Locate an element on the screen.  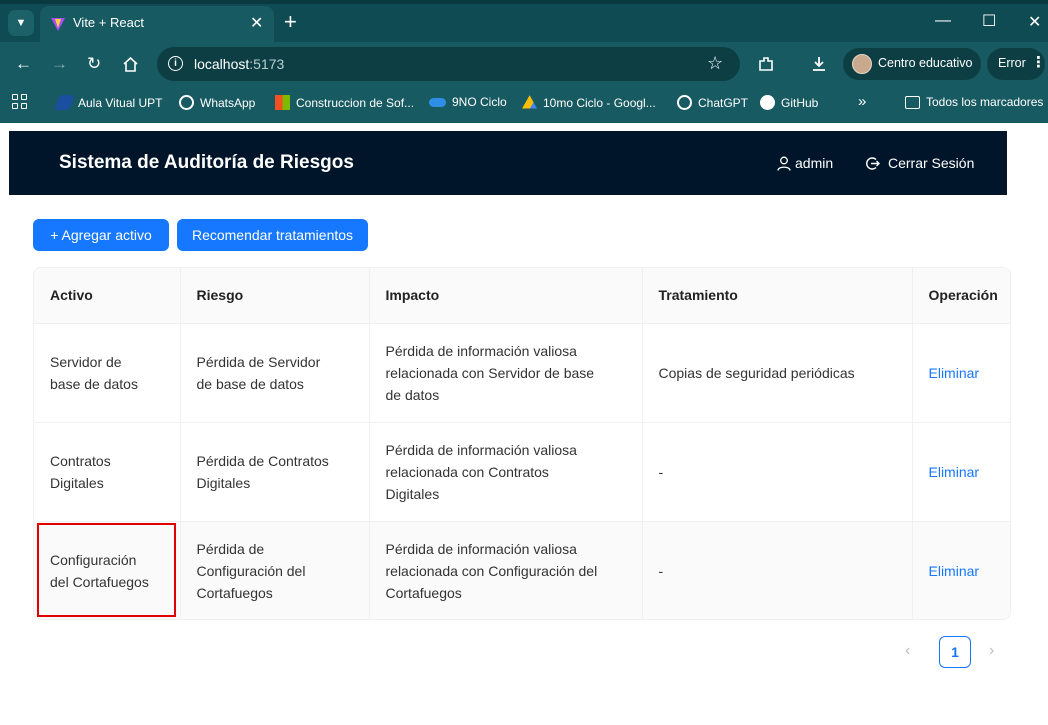
more-menu-icon: ⋮ is located at coordinates (1038, 62).